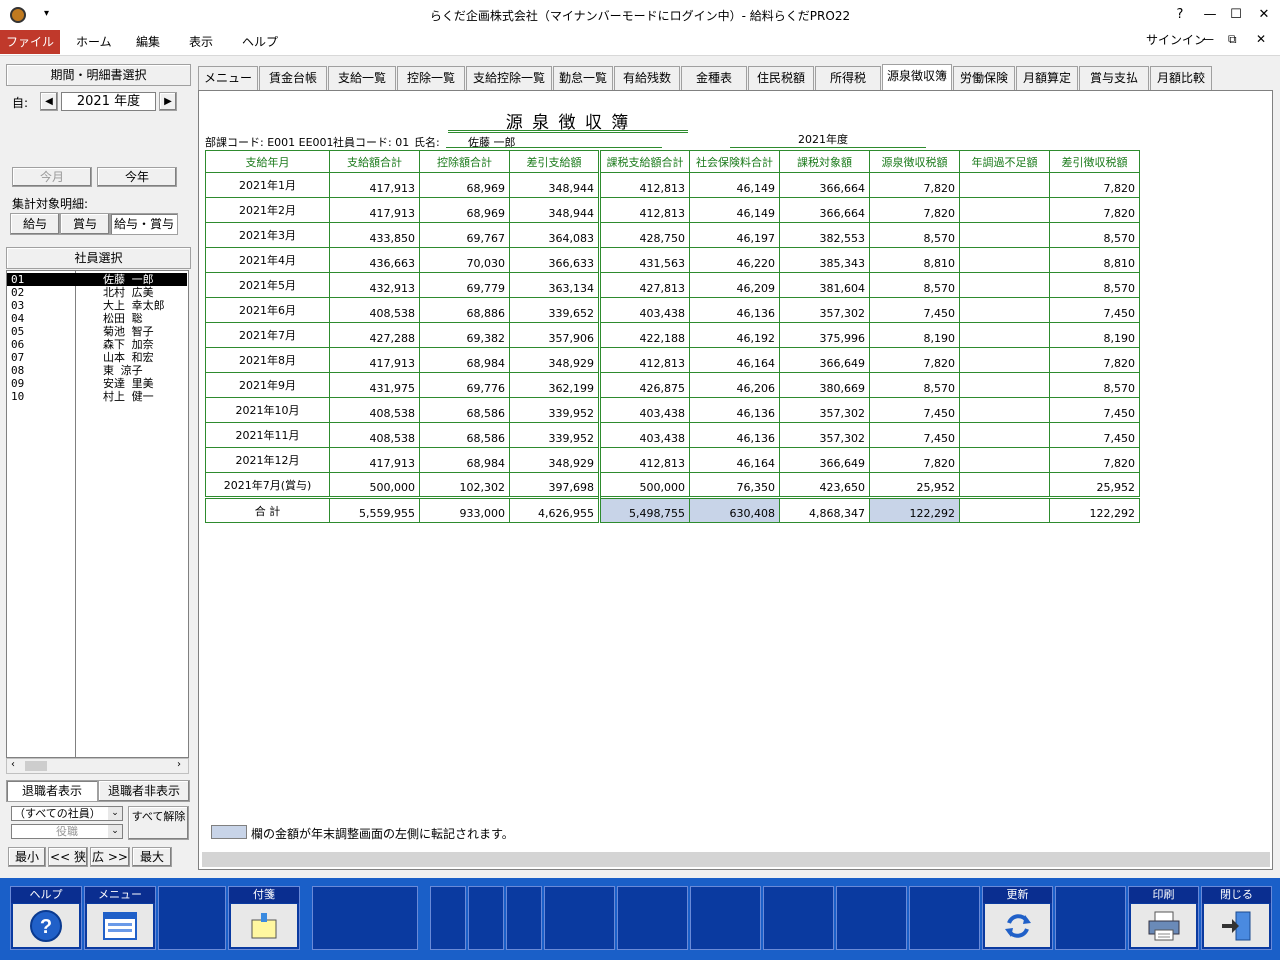  I want to click on employee-name: 東 涼子, so click(123, 370).